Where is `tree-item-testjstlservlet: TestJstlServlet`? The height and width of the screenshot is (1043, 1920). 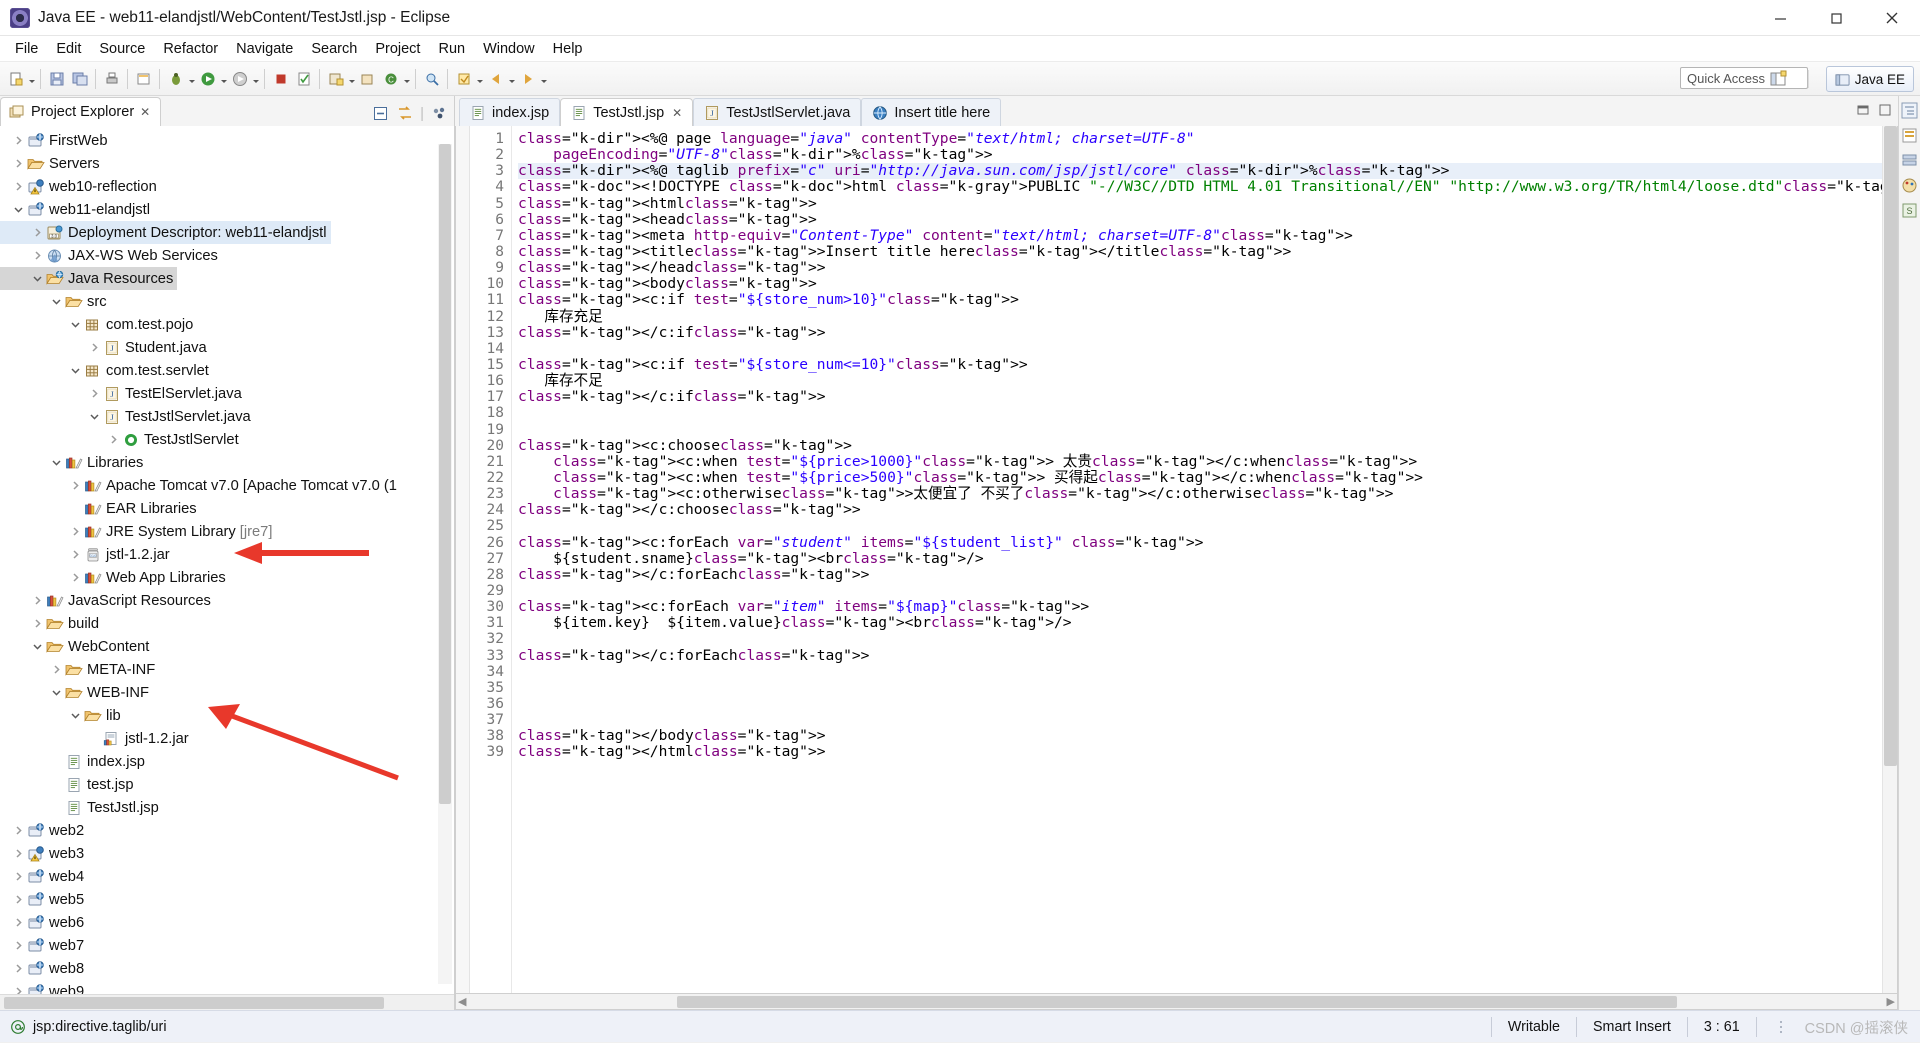 tree-item-testjstlservlet: TestJstlServlet is located at coordinates (227, 439).